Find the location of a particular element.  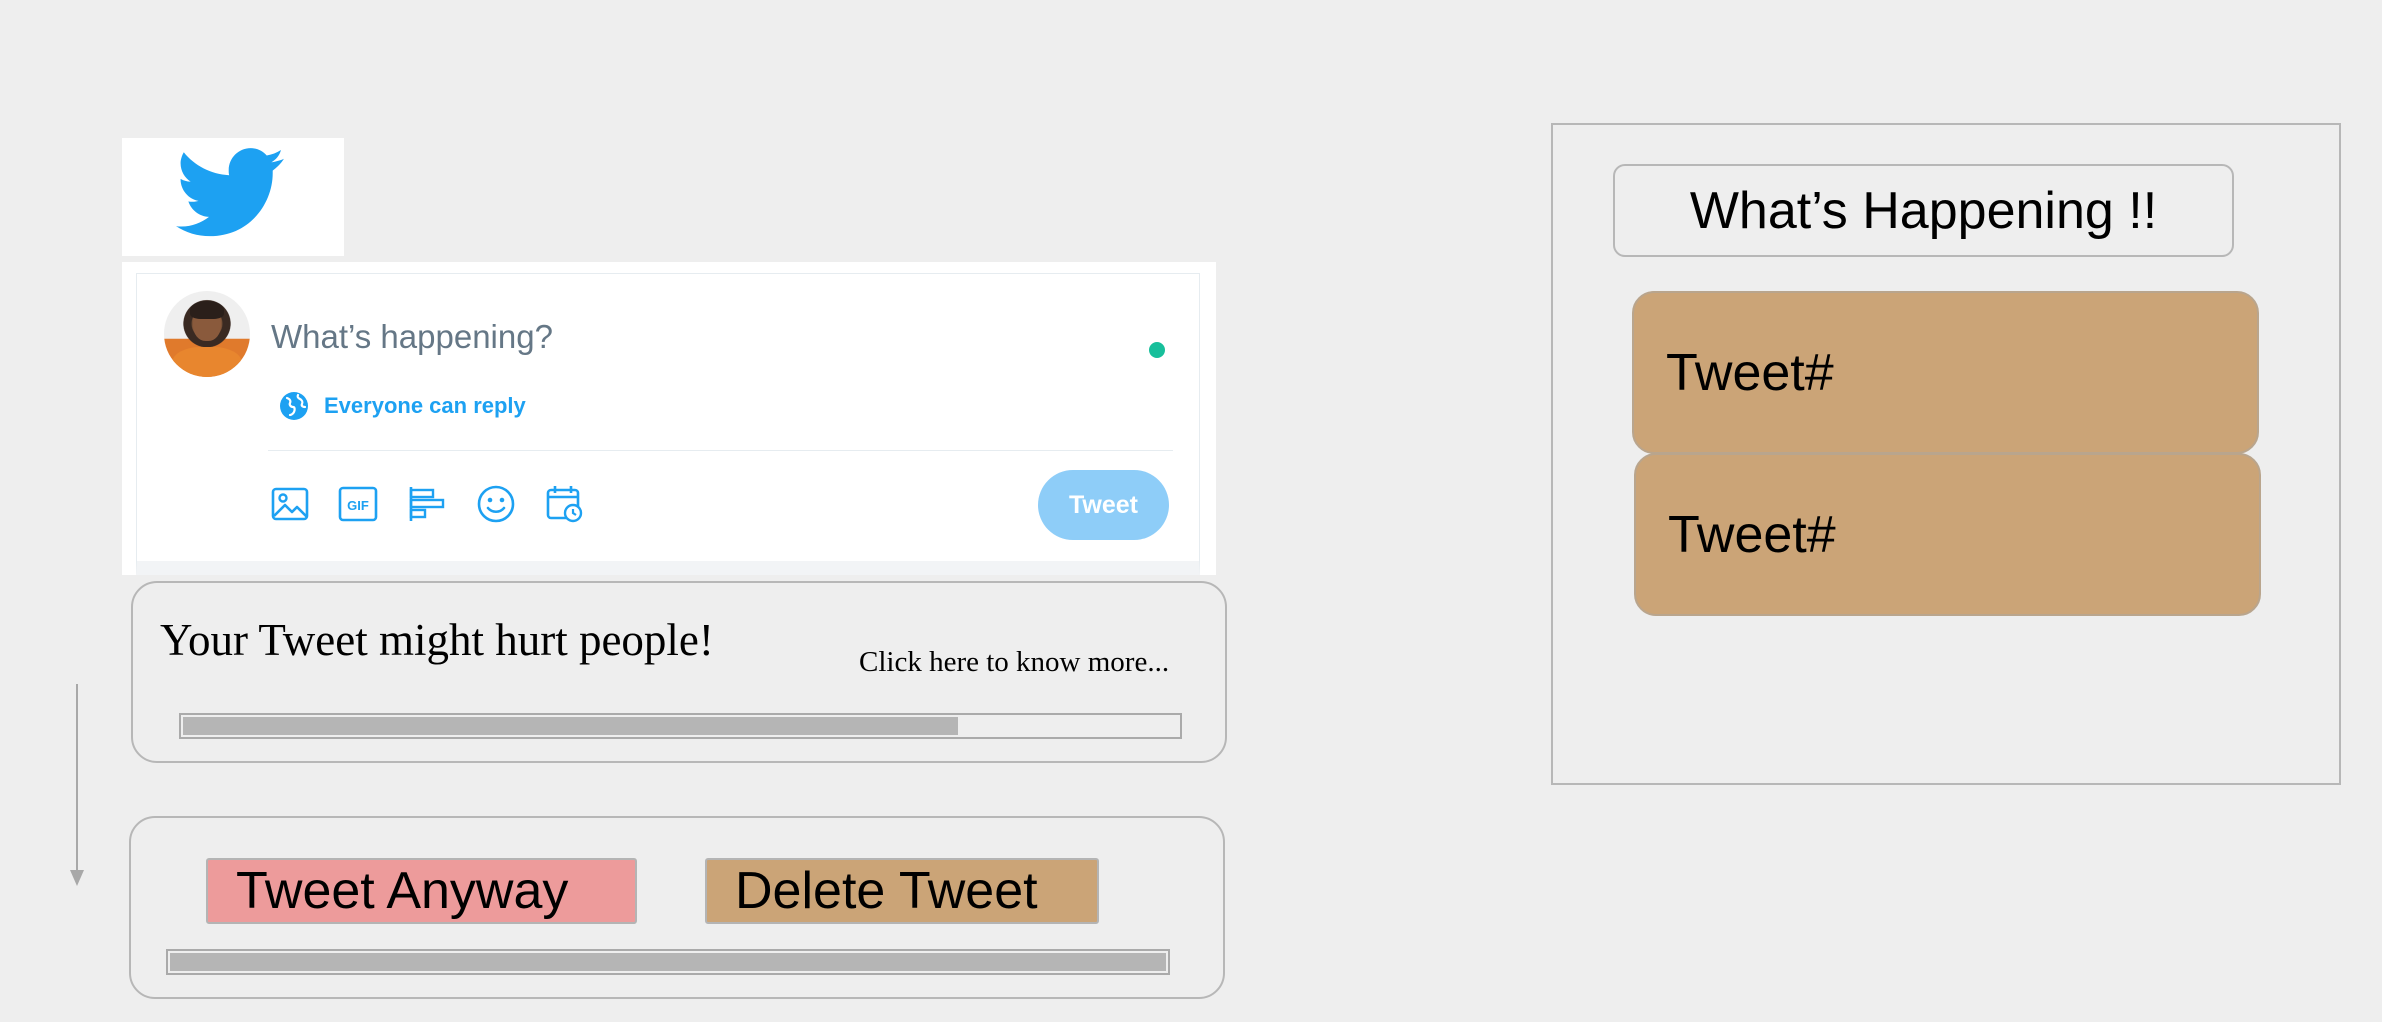

twitter-logo is located at coordinates (233, 197).